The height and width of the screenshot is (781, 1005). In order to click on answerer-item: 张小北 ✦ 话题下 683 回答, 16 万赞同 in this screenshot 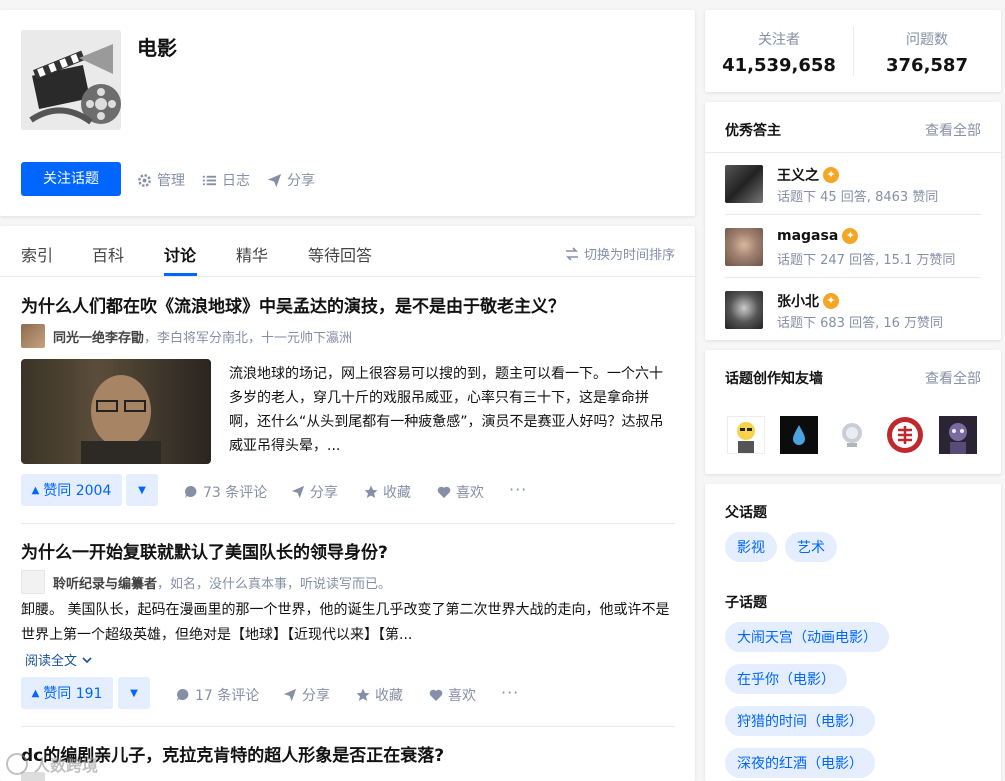, I will do `click(853, 314)`.